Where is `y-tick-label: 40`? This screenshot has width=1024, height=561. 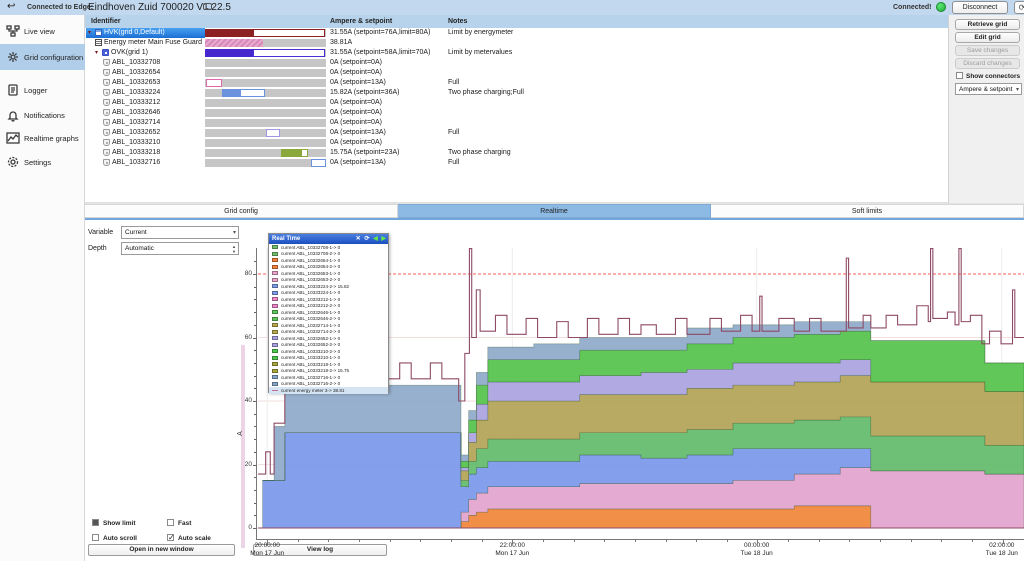 y-tick-label: 40 is located at coordinates (248, 400).